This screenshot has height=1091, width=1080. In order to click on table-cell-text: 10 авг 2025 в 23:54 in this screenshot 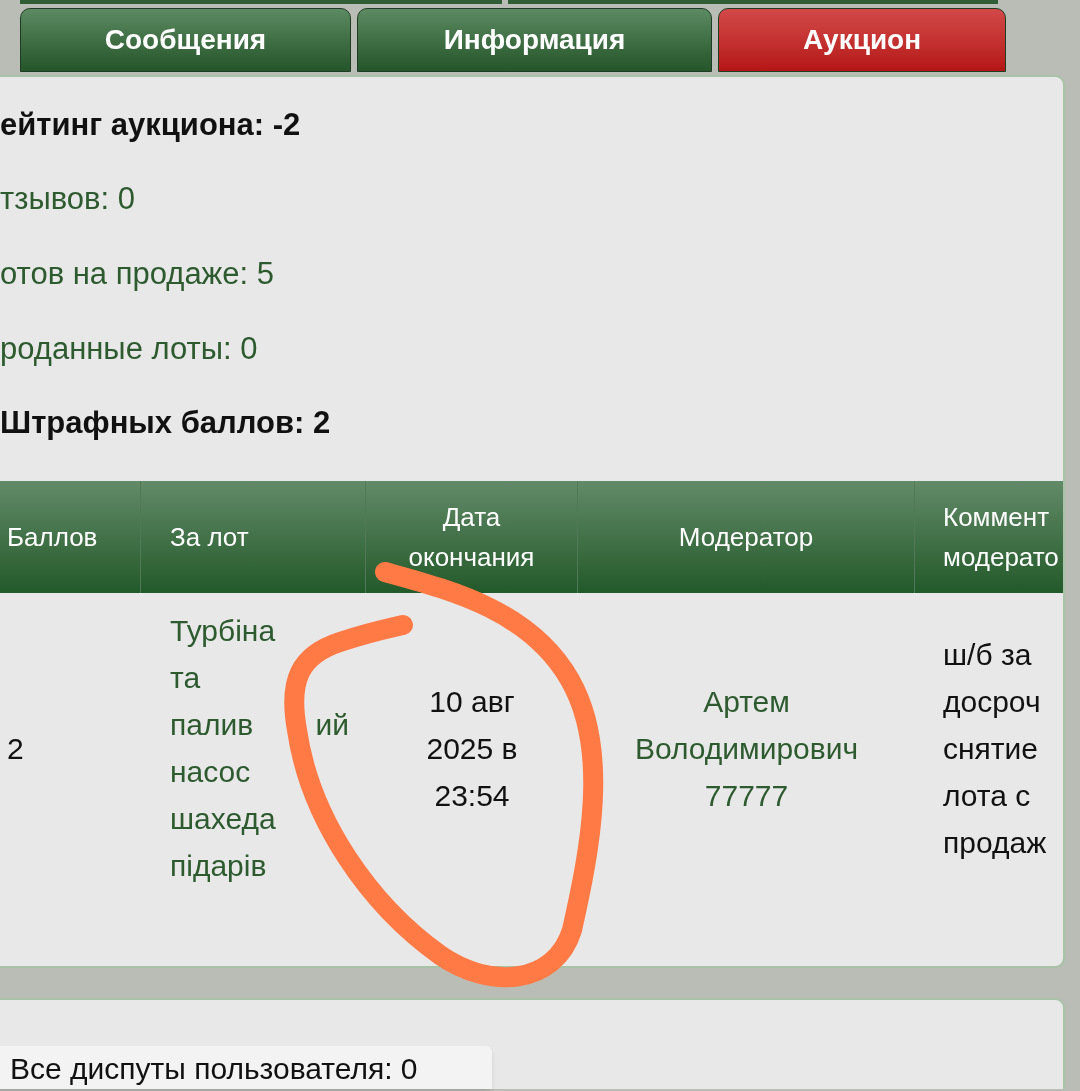, I will do `click(472, 748)`.